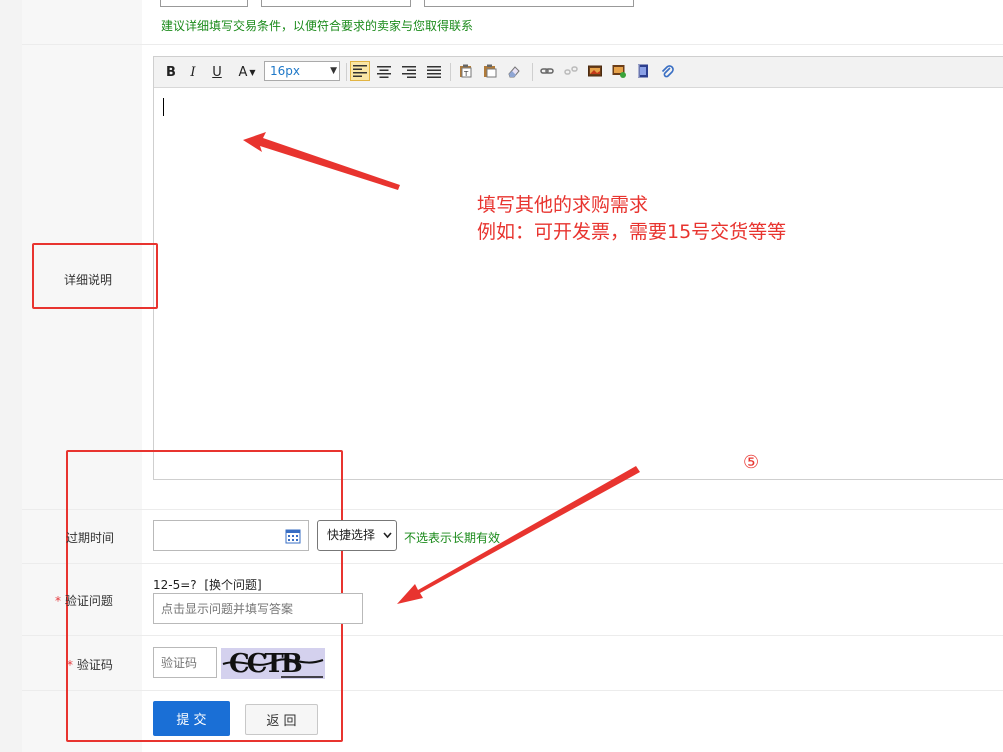 This screenshot has width=1003, height=752. What do you see at coordinates (387, 535) in the screenshot?
I see `chevron-down-icon` at bounding box center [387, 535].